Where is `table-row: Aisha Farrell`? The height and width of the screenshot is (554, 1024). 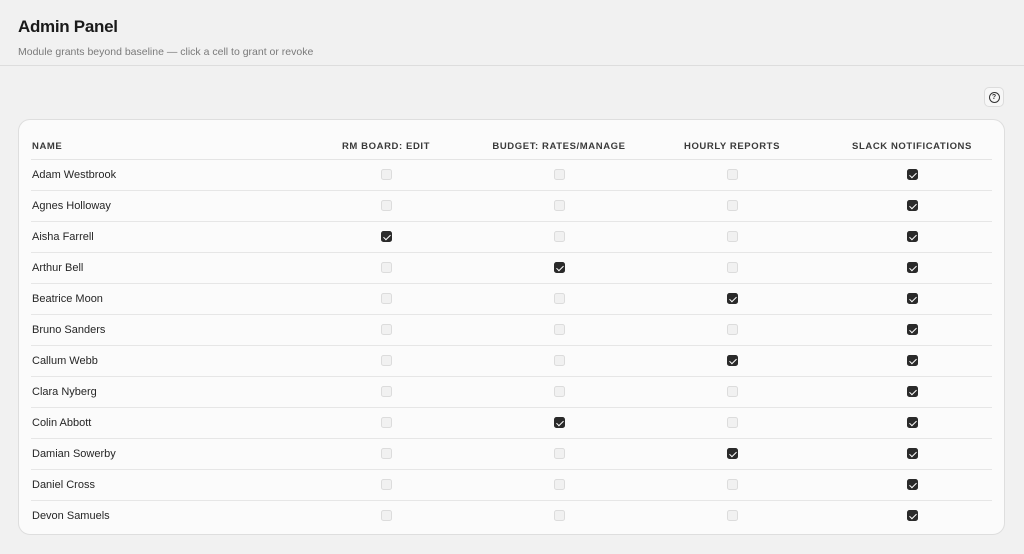
table-row: Aisha Farrell is located at coordinates (511, 237).